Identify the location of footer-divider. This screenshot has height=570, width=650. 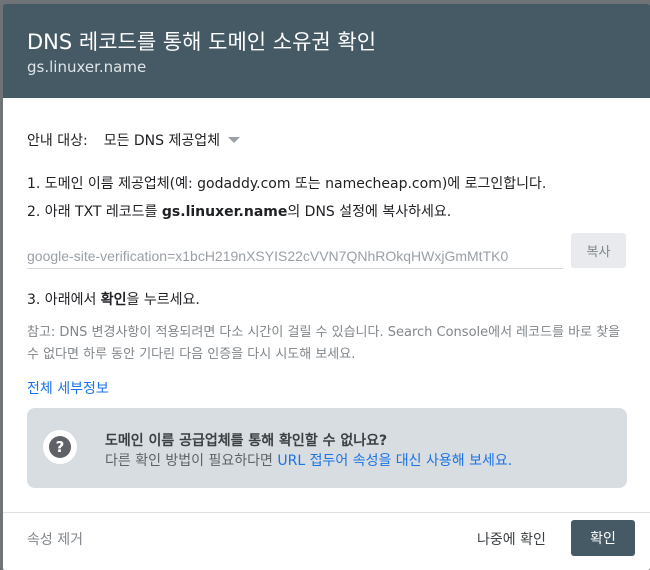
(326, 512).